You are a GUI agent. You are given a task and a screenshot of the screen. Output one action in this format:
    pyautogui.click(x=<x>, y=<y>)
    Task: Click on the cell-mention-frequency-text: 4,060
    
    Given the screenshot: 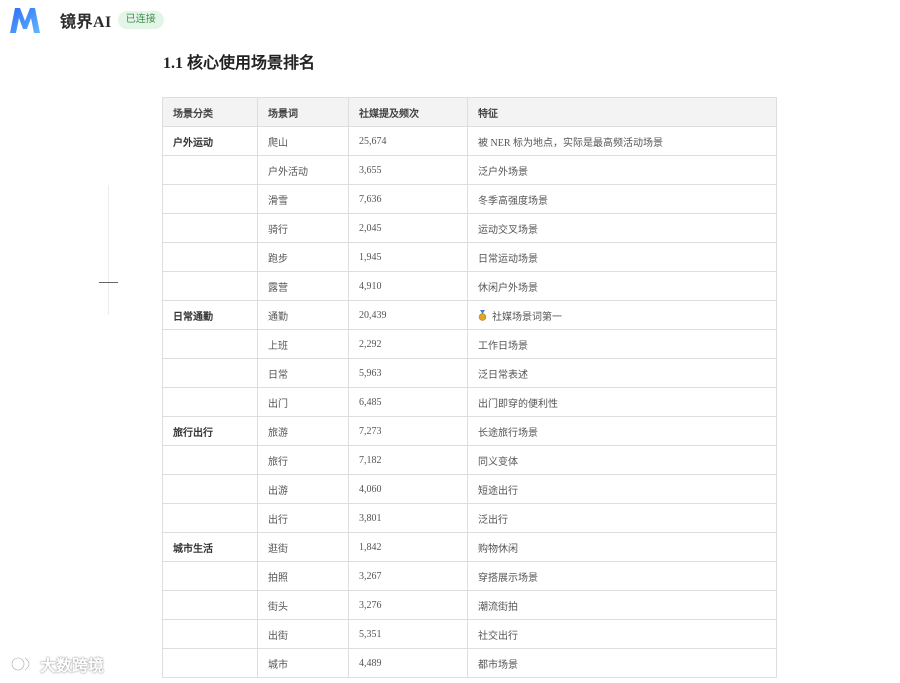 What is the action you would take?
    pyautogui.click(x=370, y=489)
    